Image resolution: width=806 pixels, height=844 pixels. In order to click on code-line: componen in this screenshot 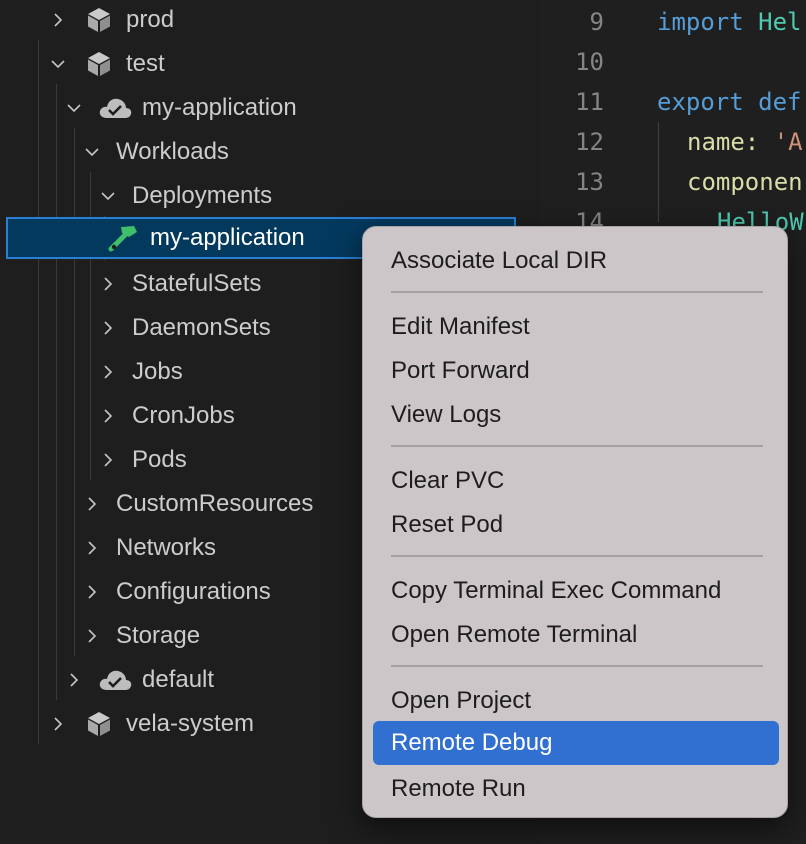, I will do `click(745, 182)`.